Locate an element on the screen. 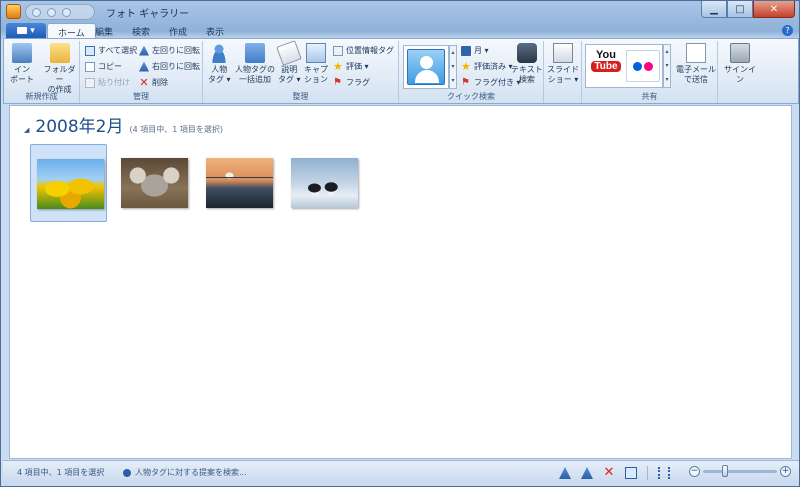 The image size is (800, 487). youtube-button: You Tube is located at coordinates (606, 66).